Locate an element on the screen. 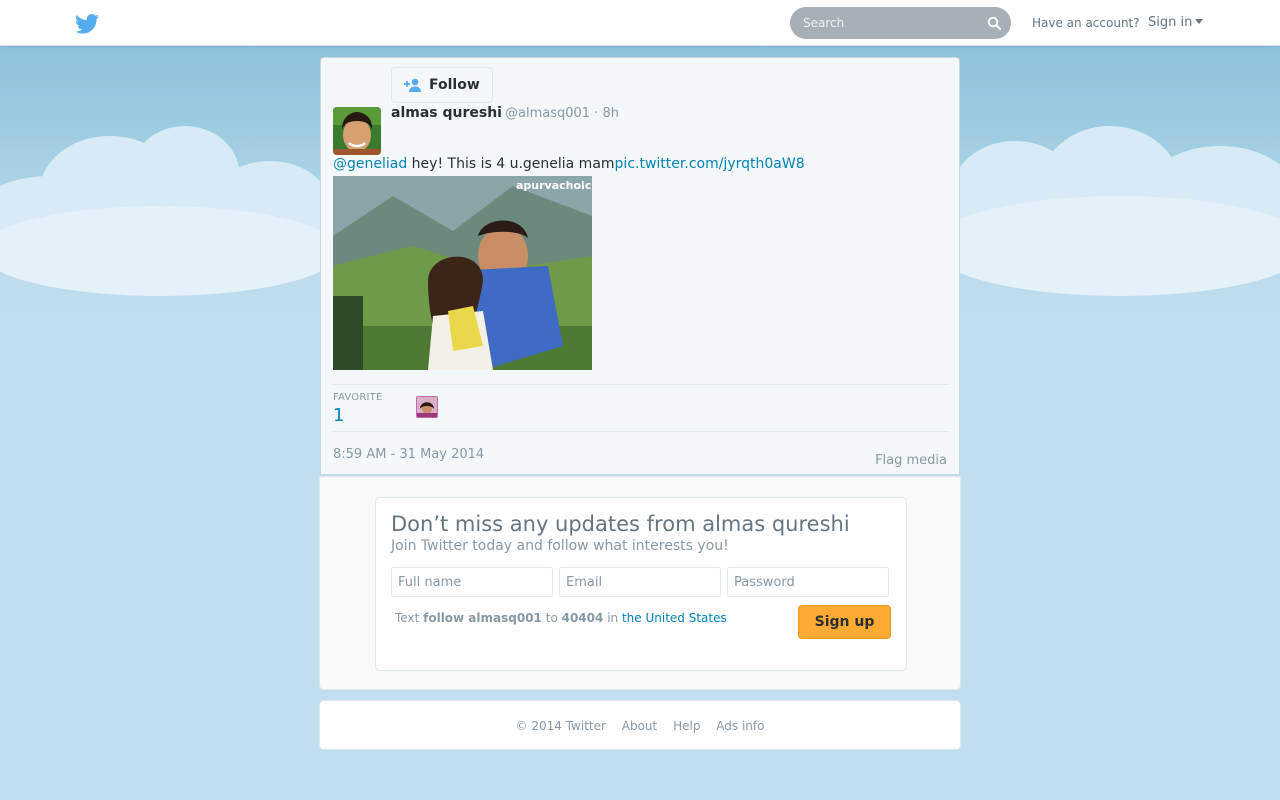  have-account-text: Have an account? is located at coordinates (1086, 23).